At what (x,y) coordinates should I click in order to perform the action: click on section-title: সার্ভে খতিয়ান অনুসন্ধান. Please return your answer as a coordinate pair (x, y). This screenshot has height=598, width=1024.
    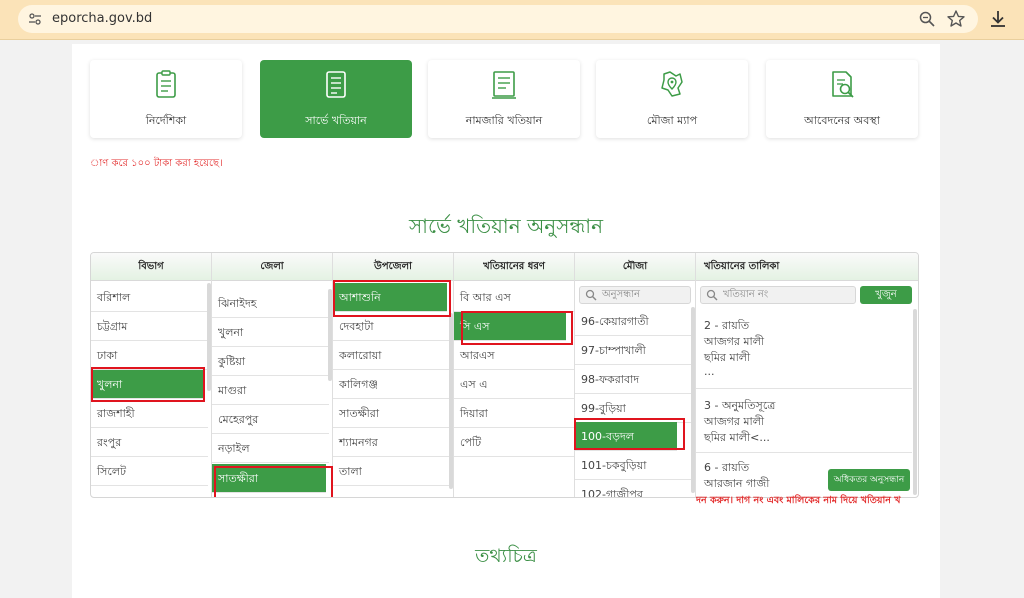
    Looking at the image, I should click on (506, 226).